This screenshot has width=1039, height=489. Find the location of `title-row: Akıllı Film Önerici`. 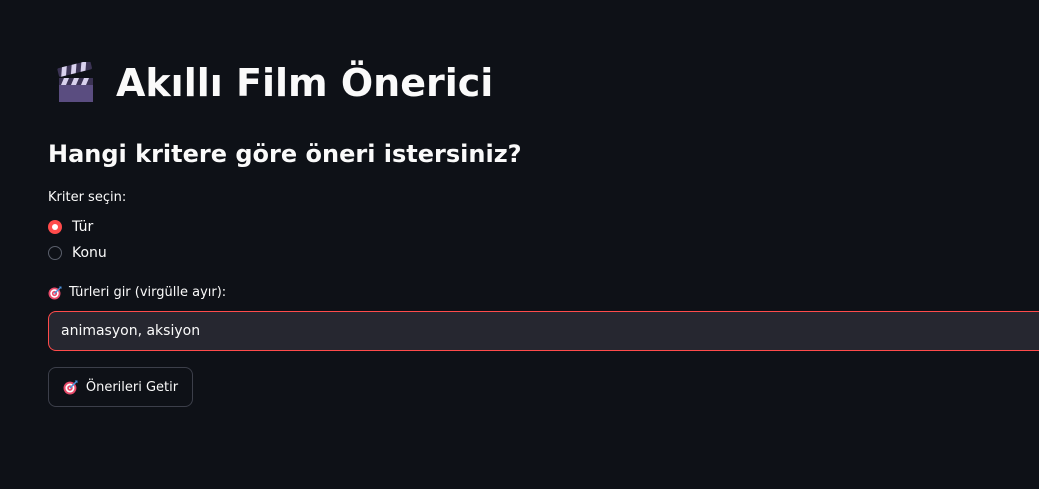

title-row: Akıllı Film Önerici is located at coordinates (274, 83).